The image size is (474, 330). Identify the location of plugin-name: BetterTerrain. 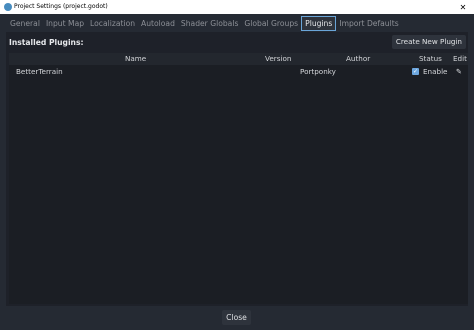
(39, 71).